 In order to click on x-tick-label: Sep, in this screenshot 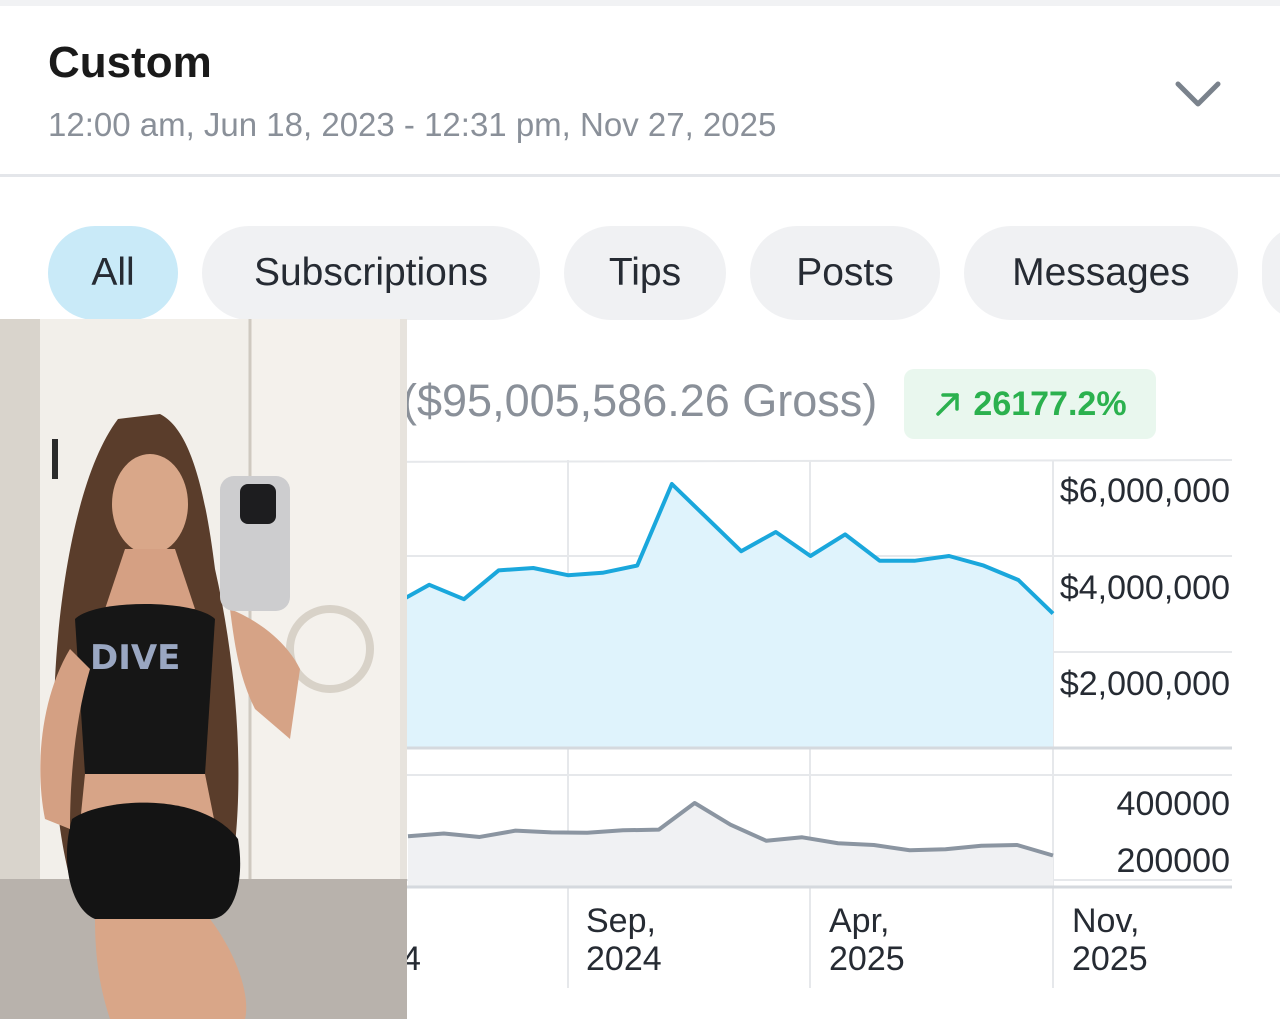, I will do `click(621, 921)`.